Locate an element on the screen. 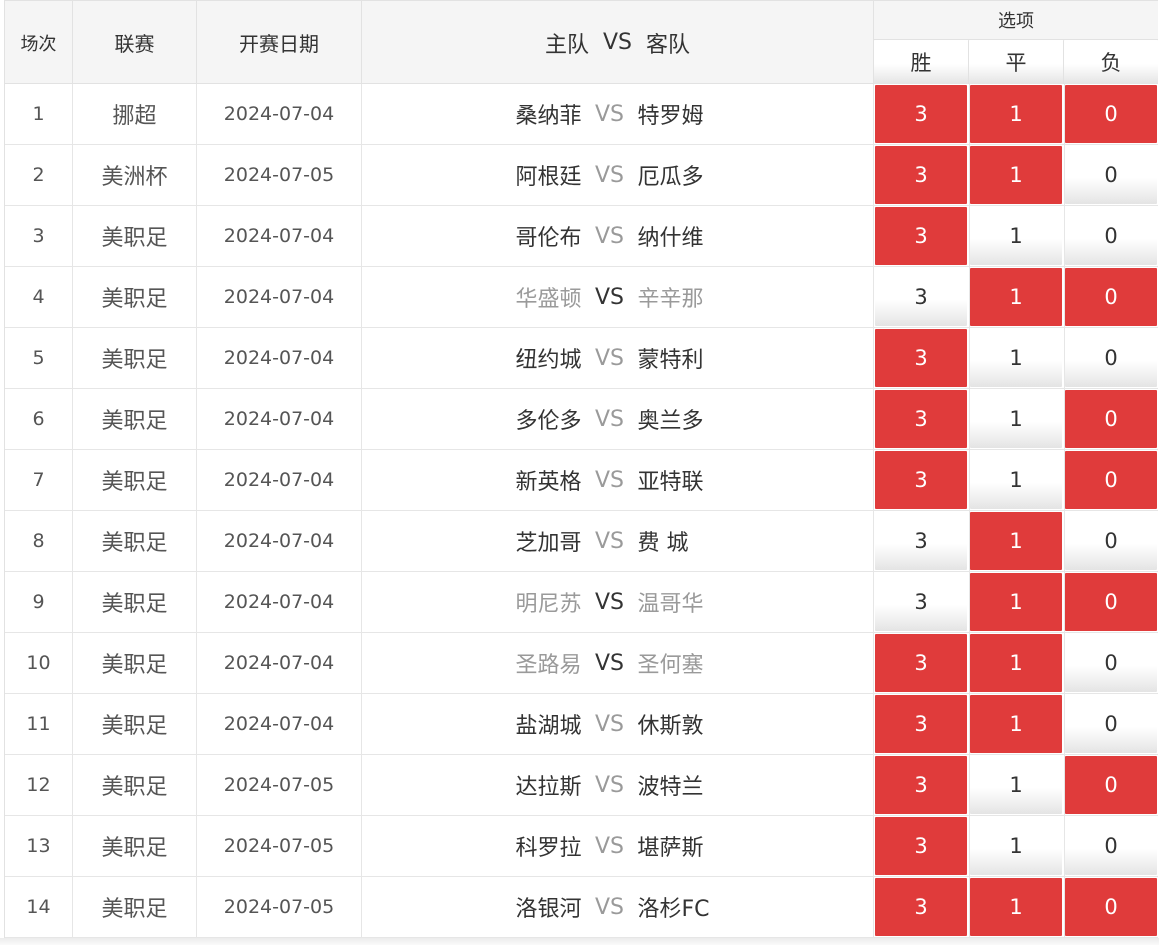 The height and width of the screenshot is (945, 1159). header-option-win: 胜 is located at coordinates (921, 62).